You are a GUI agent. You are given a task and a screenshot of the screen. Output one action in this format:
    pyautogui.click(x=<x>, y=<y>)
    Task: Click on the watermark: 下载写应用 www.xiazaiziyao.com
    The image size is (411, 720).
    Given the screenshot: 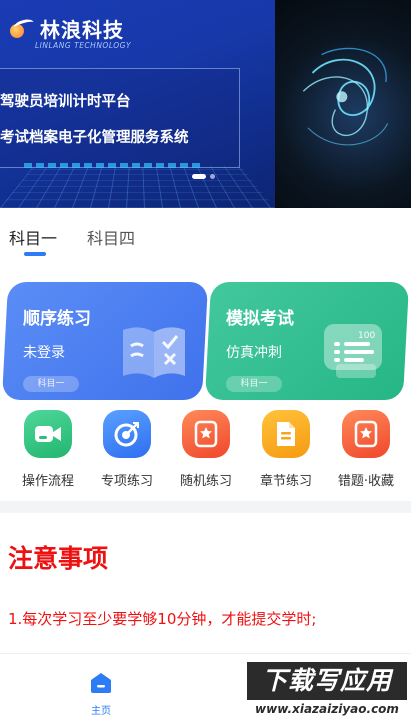 What is the action you would take?
    pyautogui.click(x=327, y=690)
    